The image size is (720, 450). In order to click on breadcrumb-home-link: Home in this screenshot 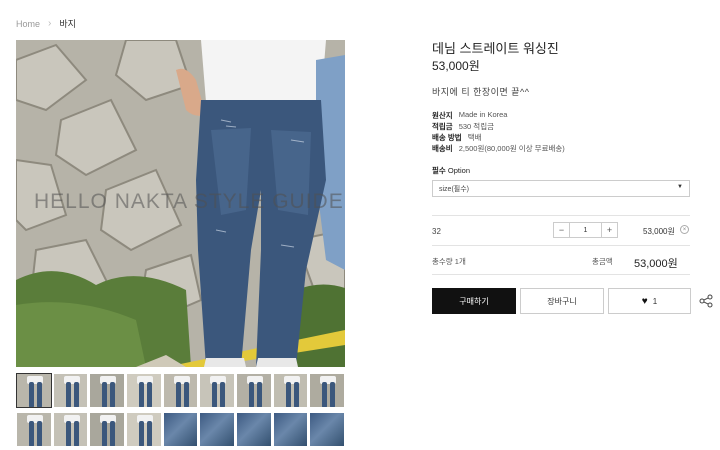, I will do `click(28, 24)`.